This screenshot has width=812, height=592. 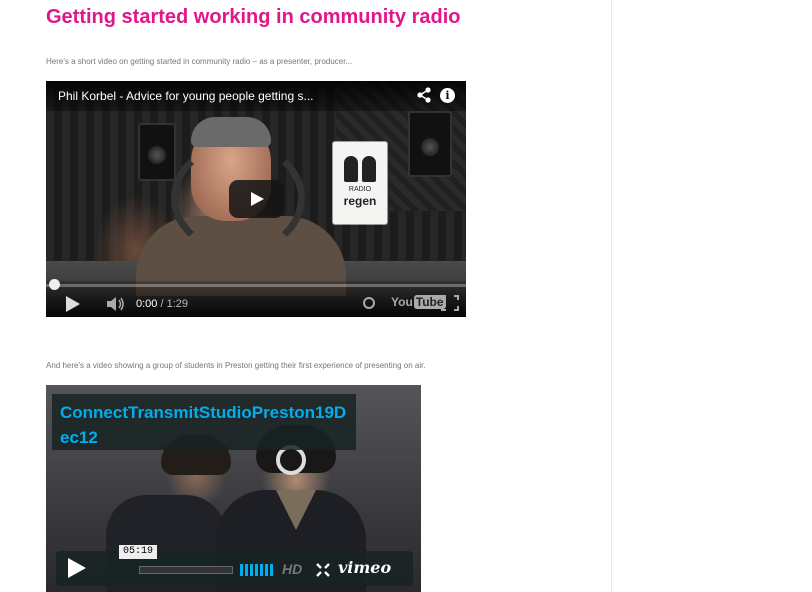 I want to click on vimeo-title-box: ConnectTransmitStudioPreston19Dec12, so click(x=204, y=422).